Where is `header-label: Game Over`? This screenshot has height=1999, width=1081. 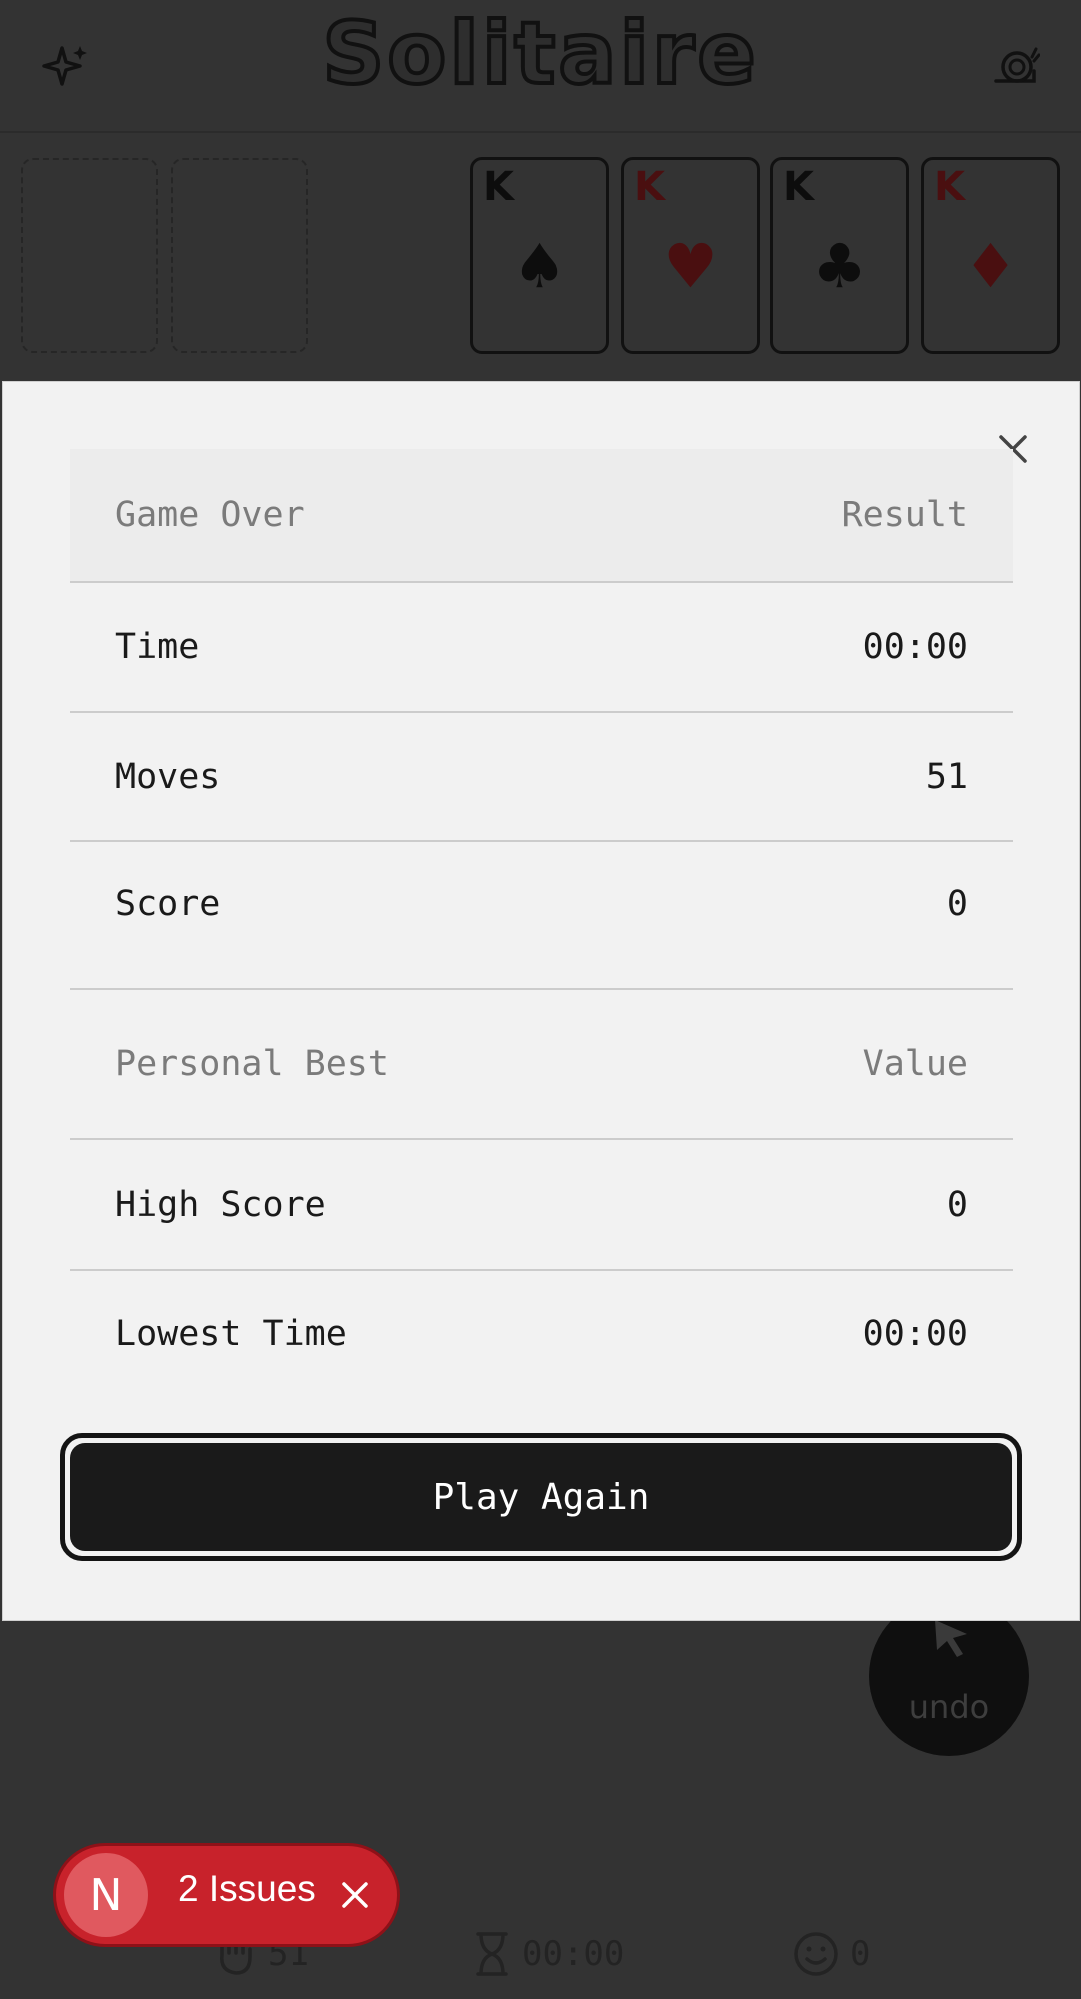 header-label: Game Over is located at coordinates (210, 515).